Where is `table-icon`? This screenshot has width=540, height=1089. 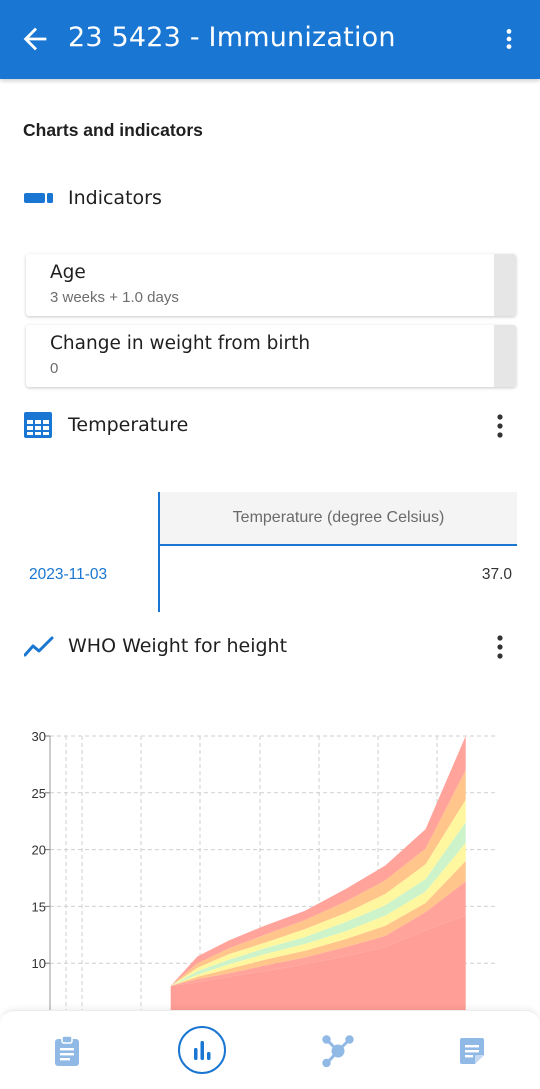 table-icon is located at coordinates (40, 425).